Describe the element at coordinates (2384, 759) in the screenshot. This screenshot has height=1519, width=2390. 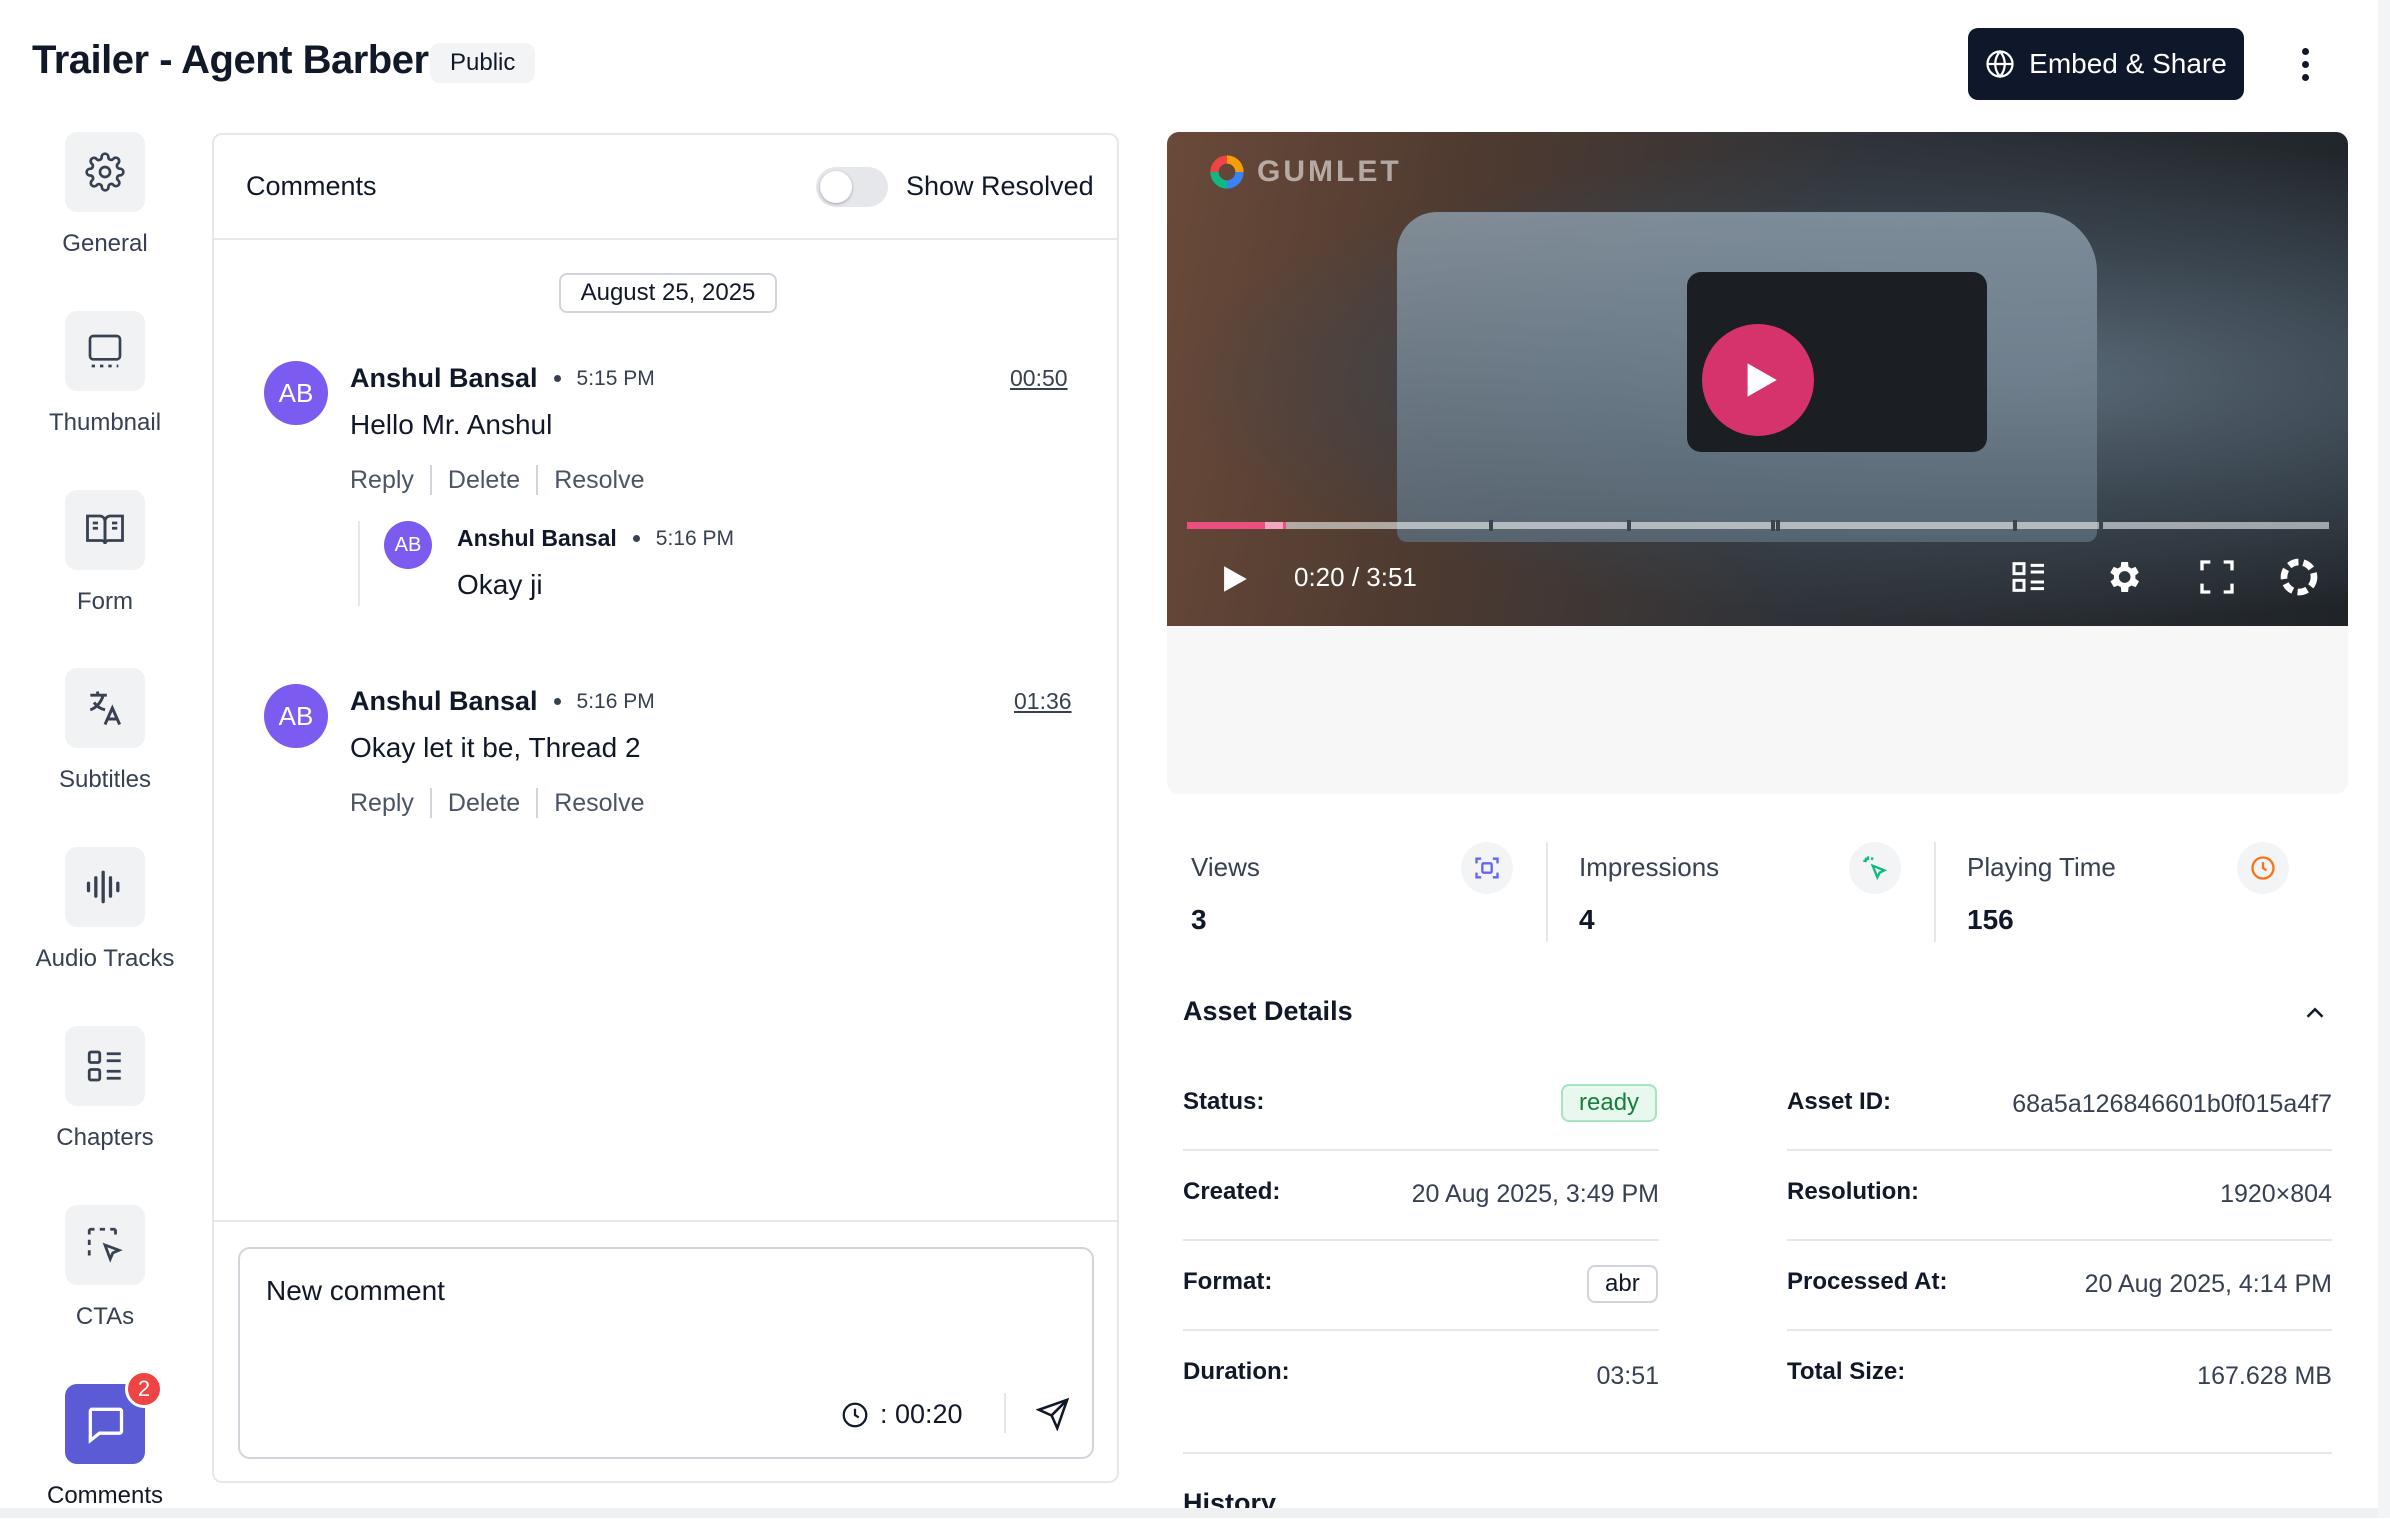
I see `page-scrollbar` at that location.